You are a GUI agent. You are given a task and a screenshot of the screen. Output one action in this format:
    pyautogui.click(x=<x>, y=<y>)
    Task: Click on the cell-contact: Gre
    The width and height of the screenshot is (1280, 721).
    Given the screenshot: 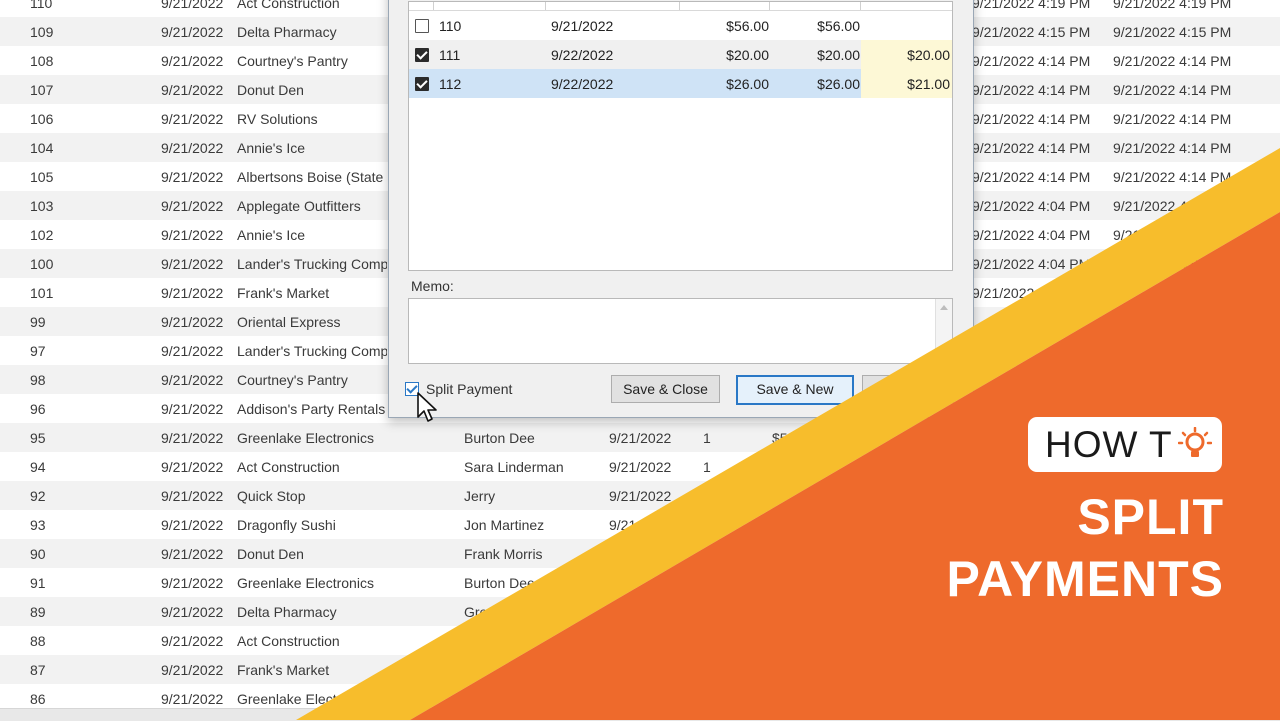 What is the action you would take?
    pyautogui.click(x=476, y=612)
    